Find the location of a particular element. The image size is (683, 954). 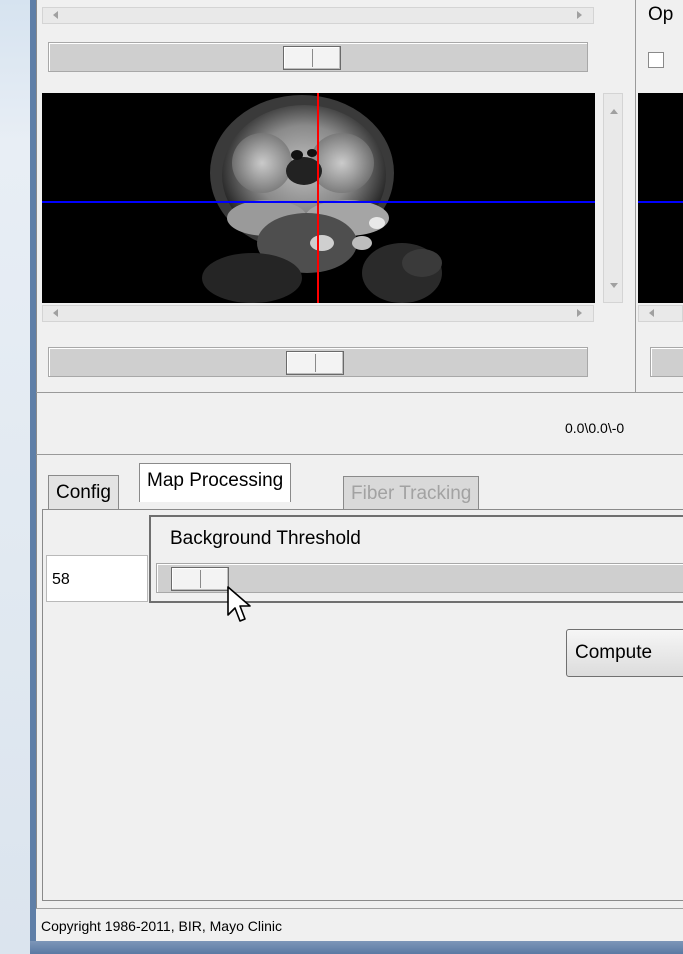

option-label: Op is located at coordinates (661, 14).